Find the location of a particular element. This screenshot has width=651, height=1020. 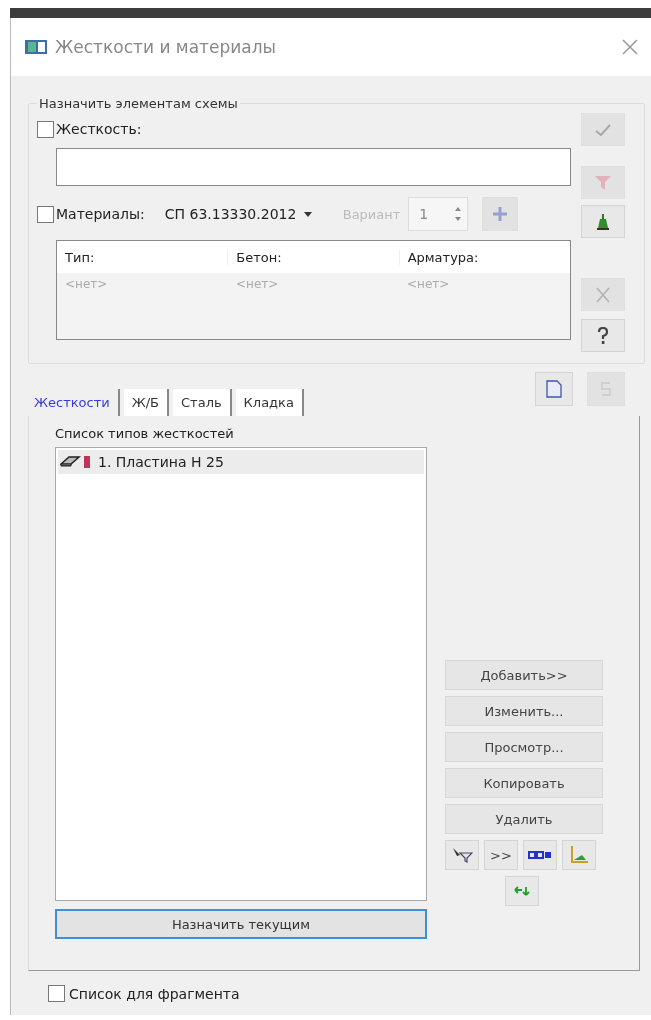

materials-label: Материалы: is located at coordinates (100, 214).